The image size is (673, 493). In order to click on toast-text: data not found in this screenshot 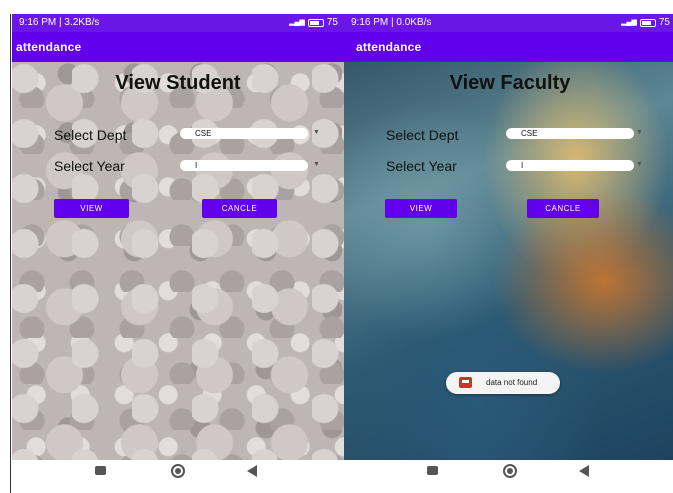, I will do `click(512, 382)`.